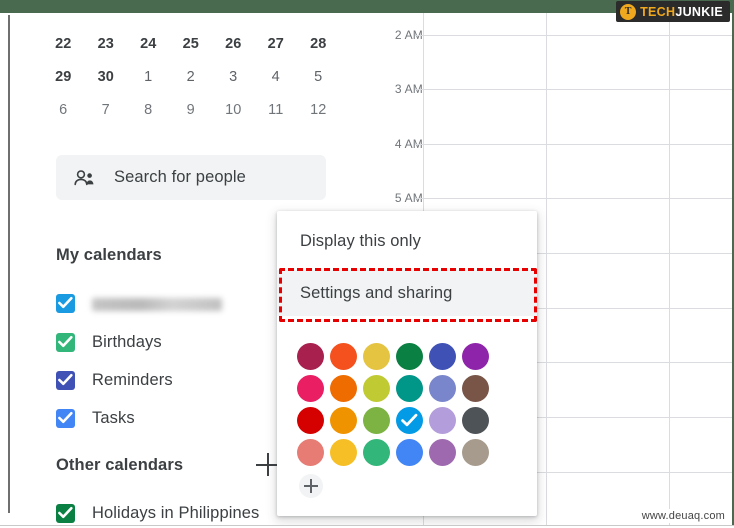 This screenshot has height=528, width=734. Describe the element at coordinates (683, 516) in the screenshot. I see `source-url-watermark: www.deuaq.com` at that location.